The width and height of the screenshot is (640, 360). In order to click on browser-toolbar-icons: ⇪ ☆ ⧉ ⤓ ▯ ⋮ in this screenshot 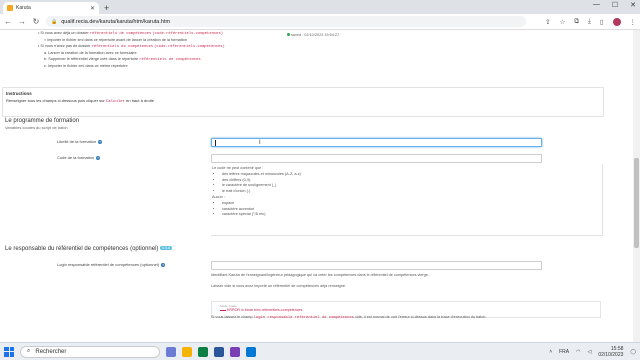, I will do `click(591, 21)`.